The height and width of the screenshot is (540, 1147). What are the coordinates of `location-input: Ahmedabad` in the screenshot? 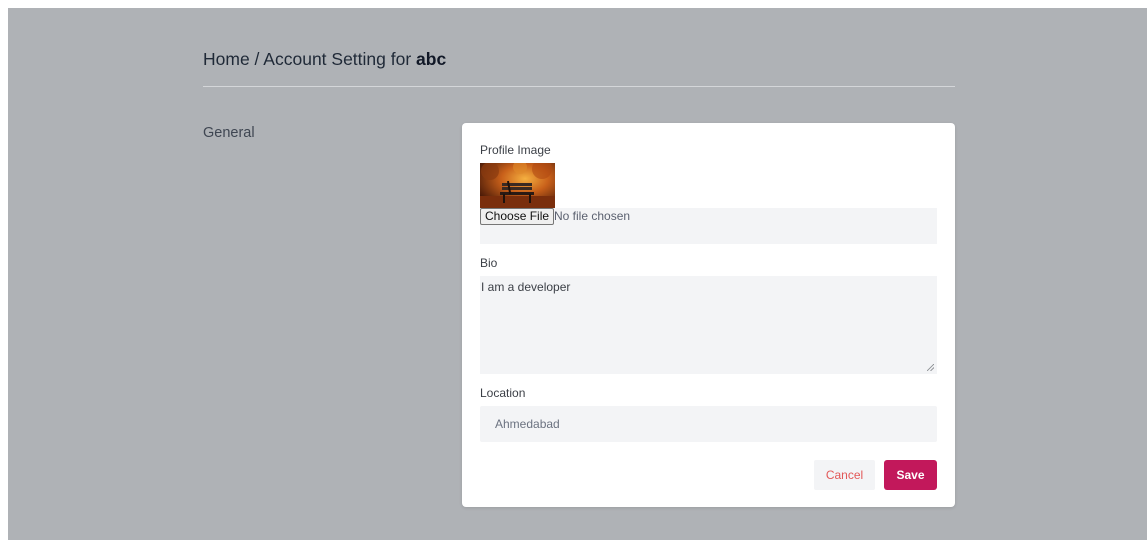 It's located at (708, 424).